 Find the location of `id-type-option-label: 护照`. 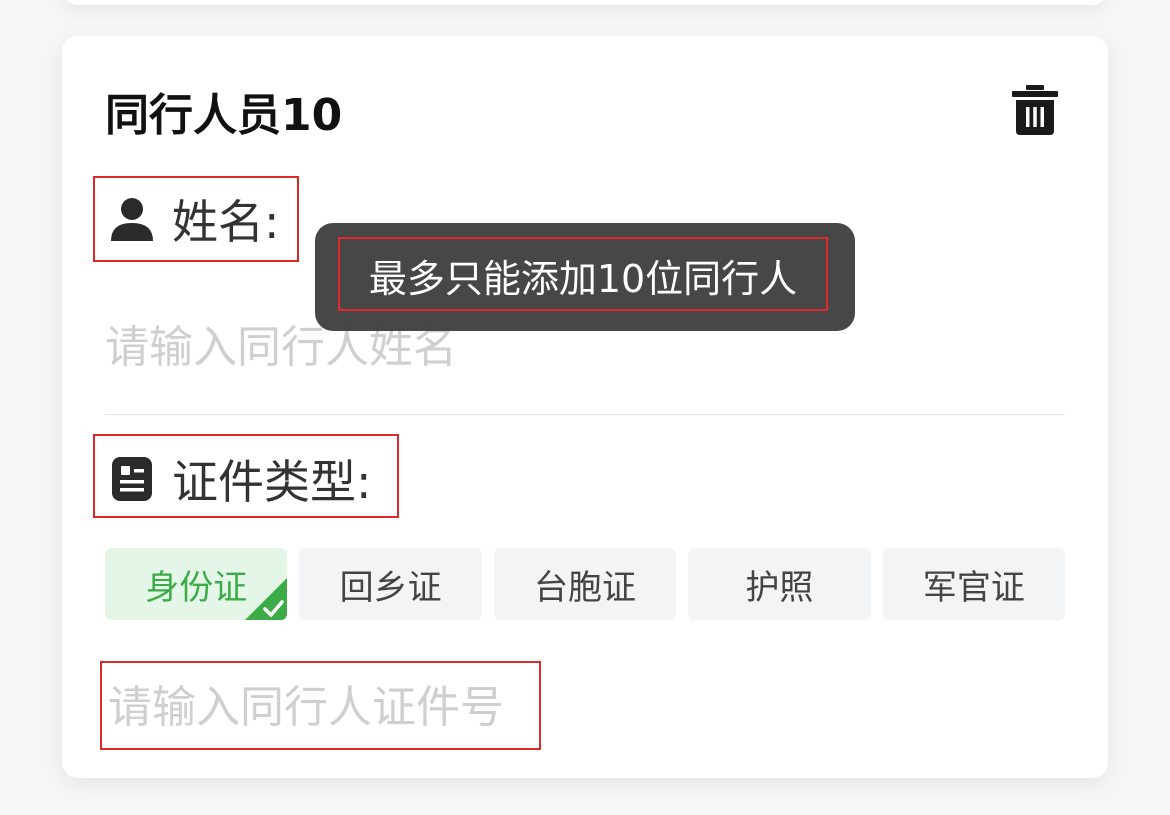

id-type-option-label: 护照 is located at coordinates (779, 587).